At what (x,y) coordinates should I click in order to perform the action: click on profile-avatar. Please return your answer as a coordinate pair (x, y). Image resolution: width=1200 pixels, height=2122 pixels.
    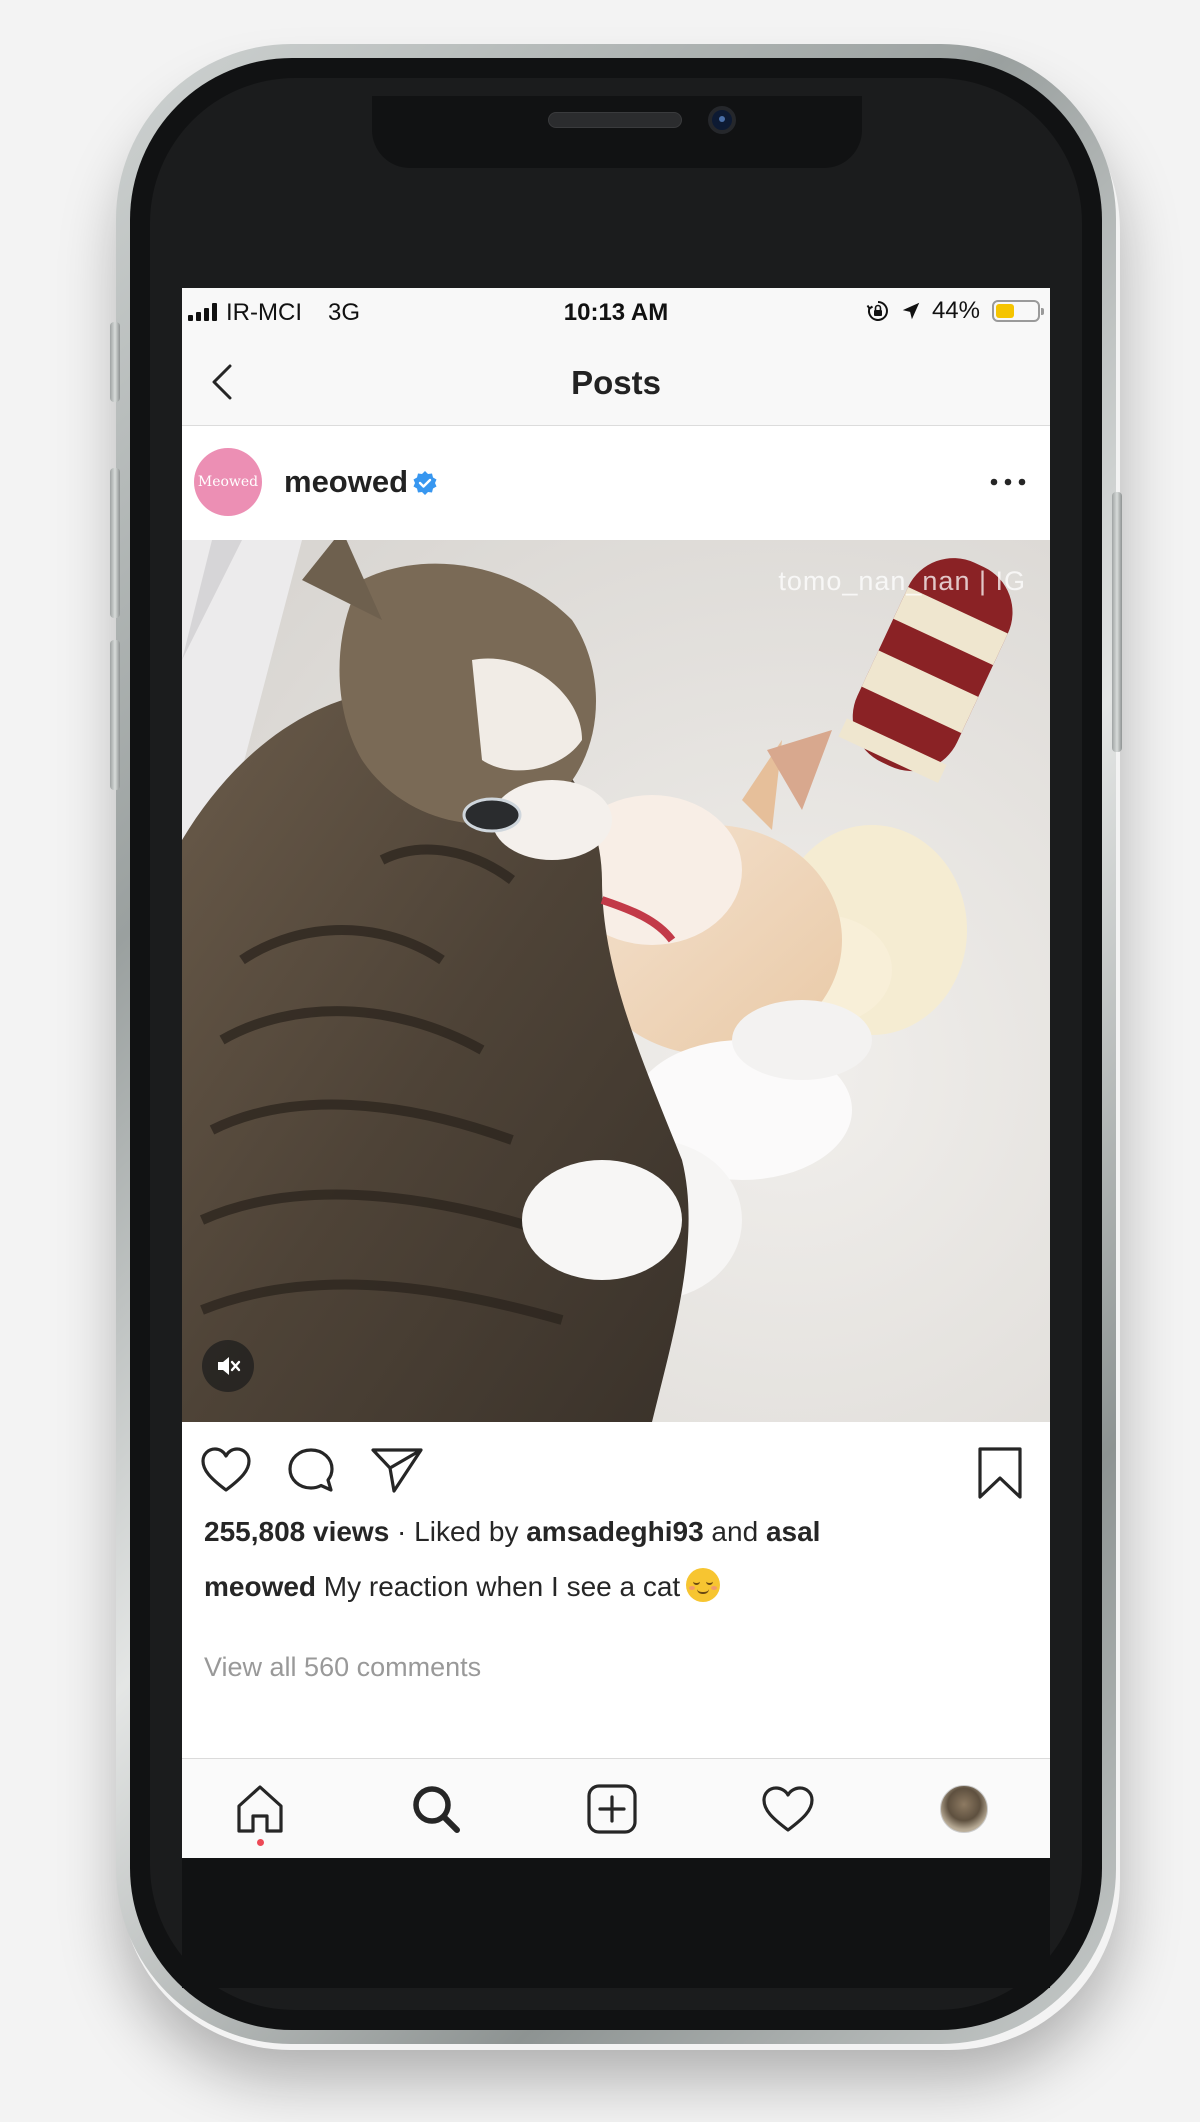
    Looking at the image, I should click on (964, 1809).